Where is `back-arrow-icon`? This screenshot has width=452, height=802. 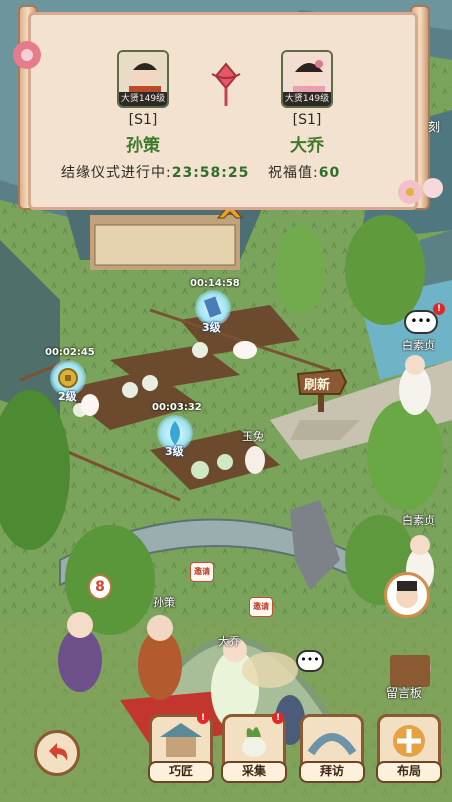 back-arrow-icon is located at coordinates (58, 752).